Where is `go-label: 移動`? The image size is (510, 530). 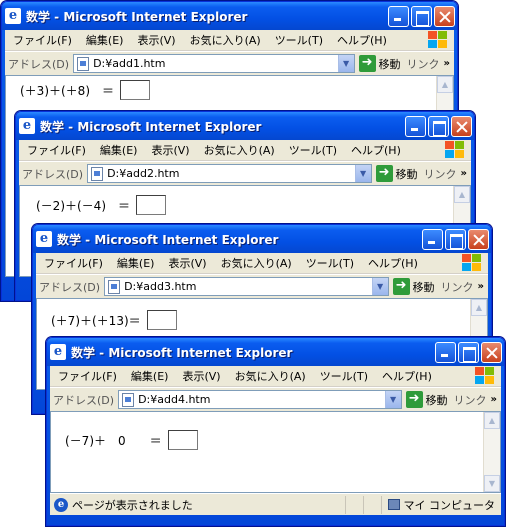
go-label: 移動 is located at coordinates (406, 174).